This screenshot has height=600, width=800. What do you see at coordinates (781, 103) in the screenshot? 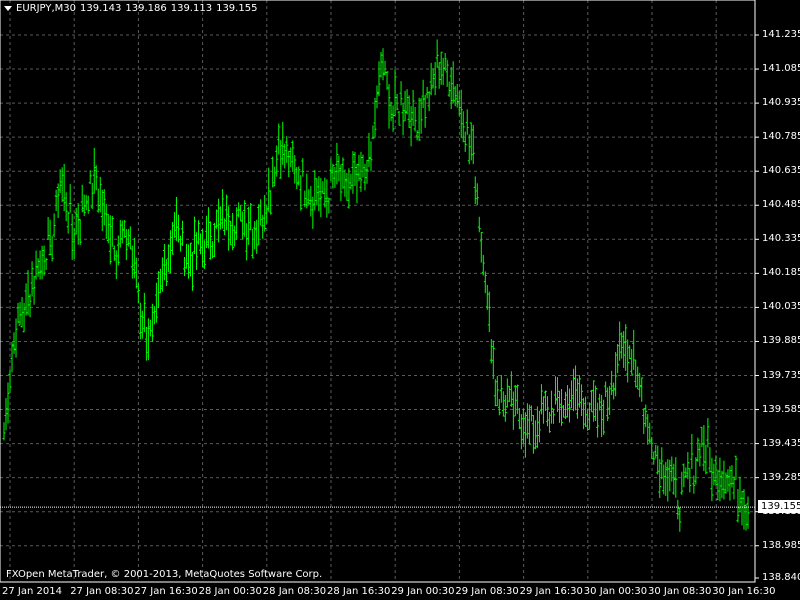
I see `price-tick-label: 140.935` at bounding box center [781, 103].